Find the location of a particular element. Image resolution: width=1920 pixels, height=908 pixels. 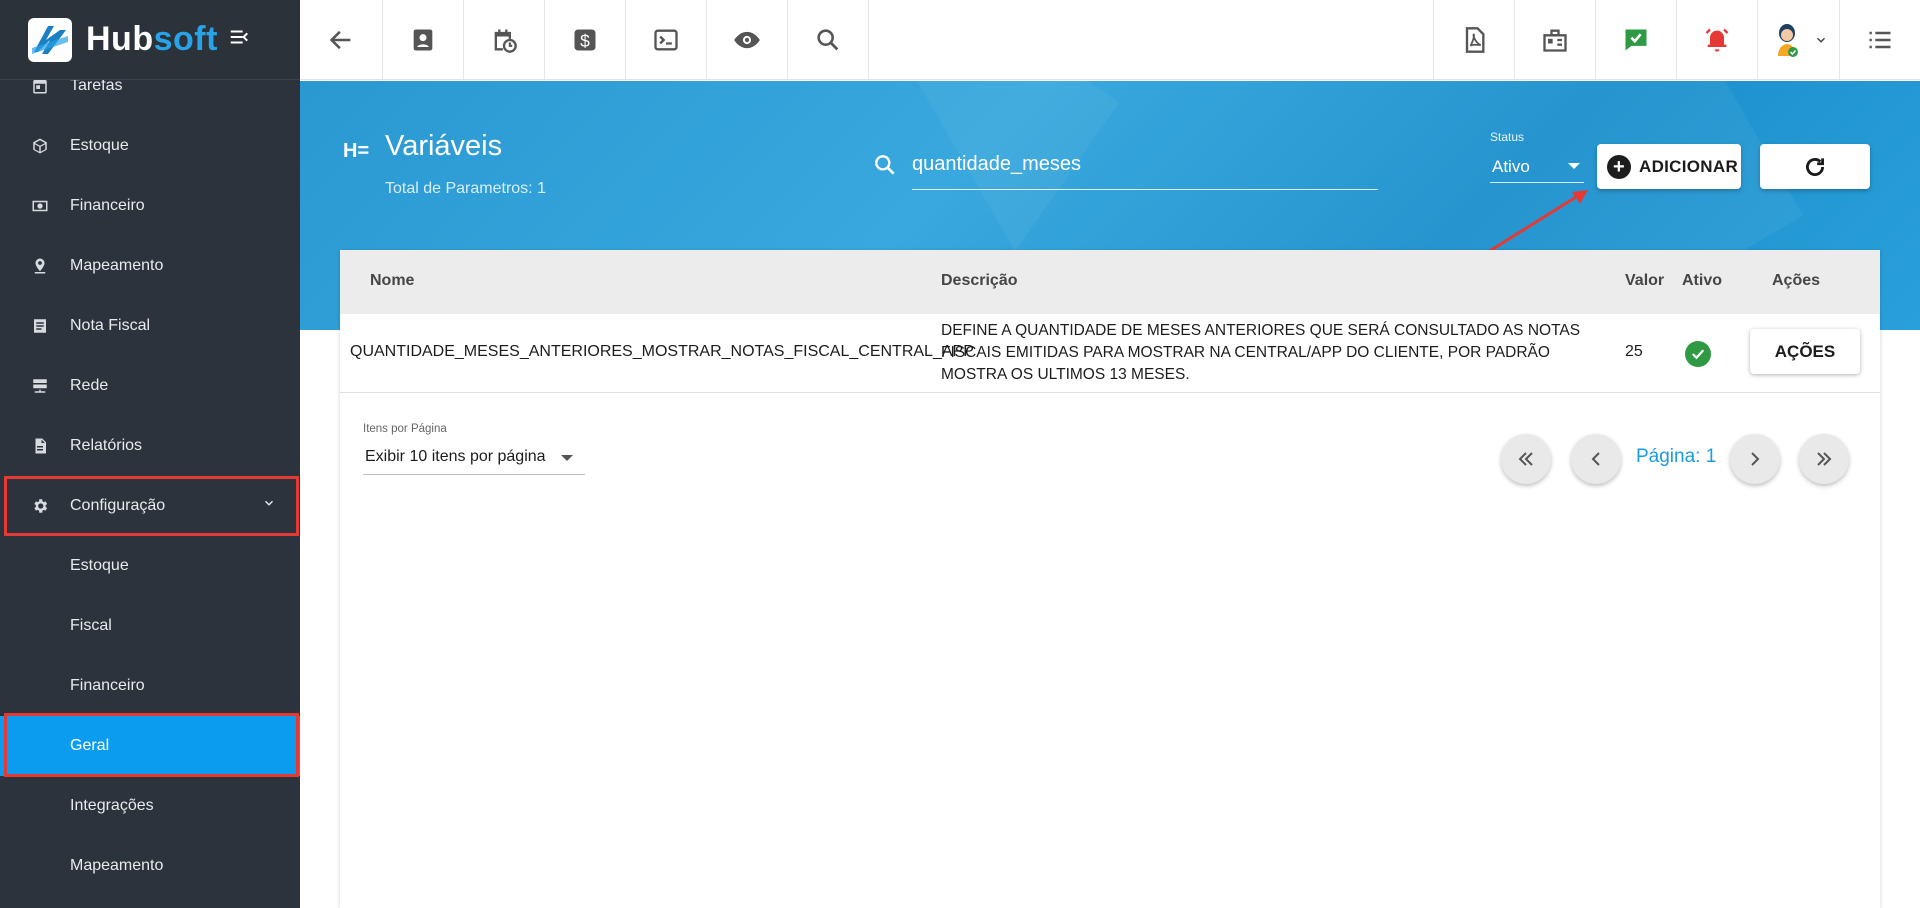

terminal-icon is located at coordinates (666, 40).